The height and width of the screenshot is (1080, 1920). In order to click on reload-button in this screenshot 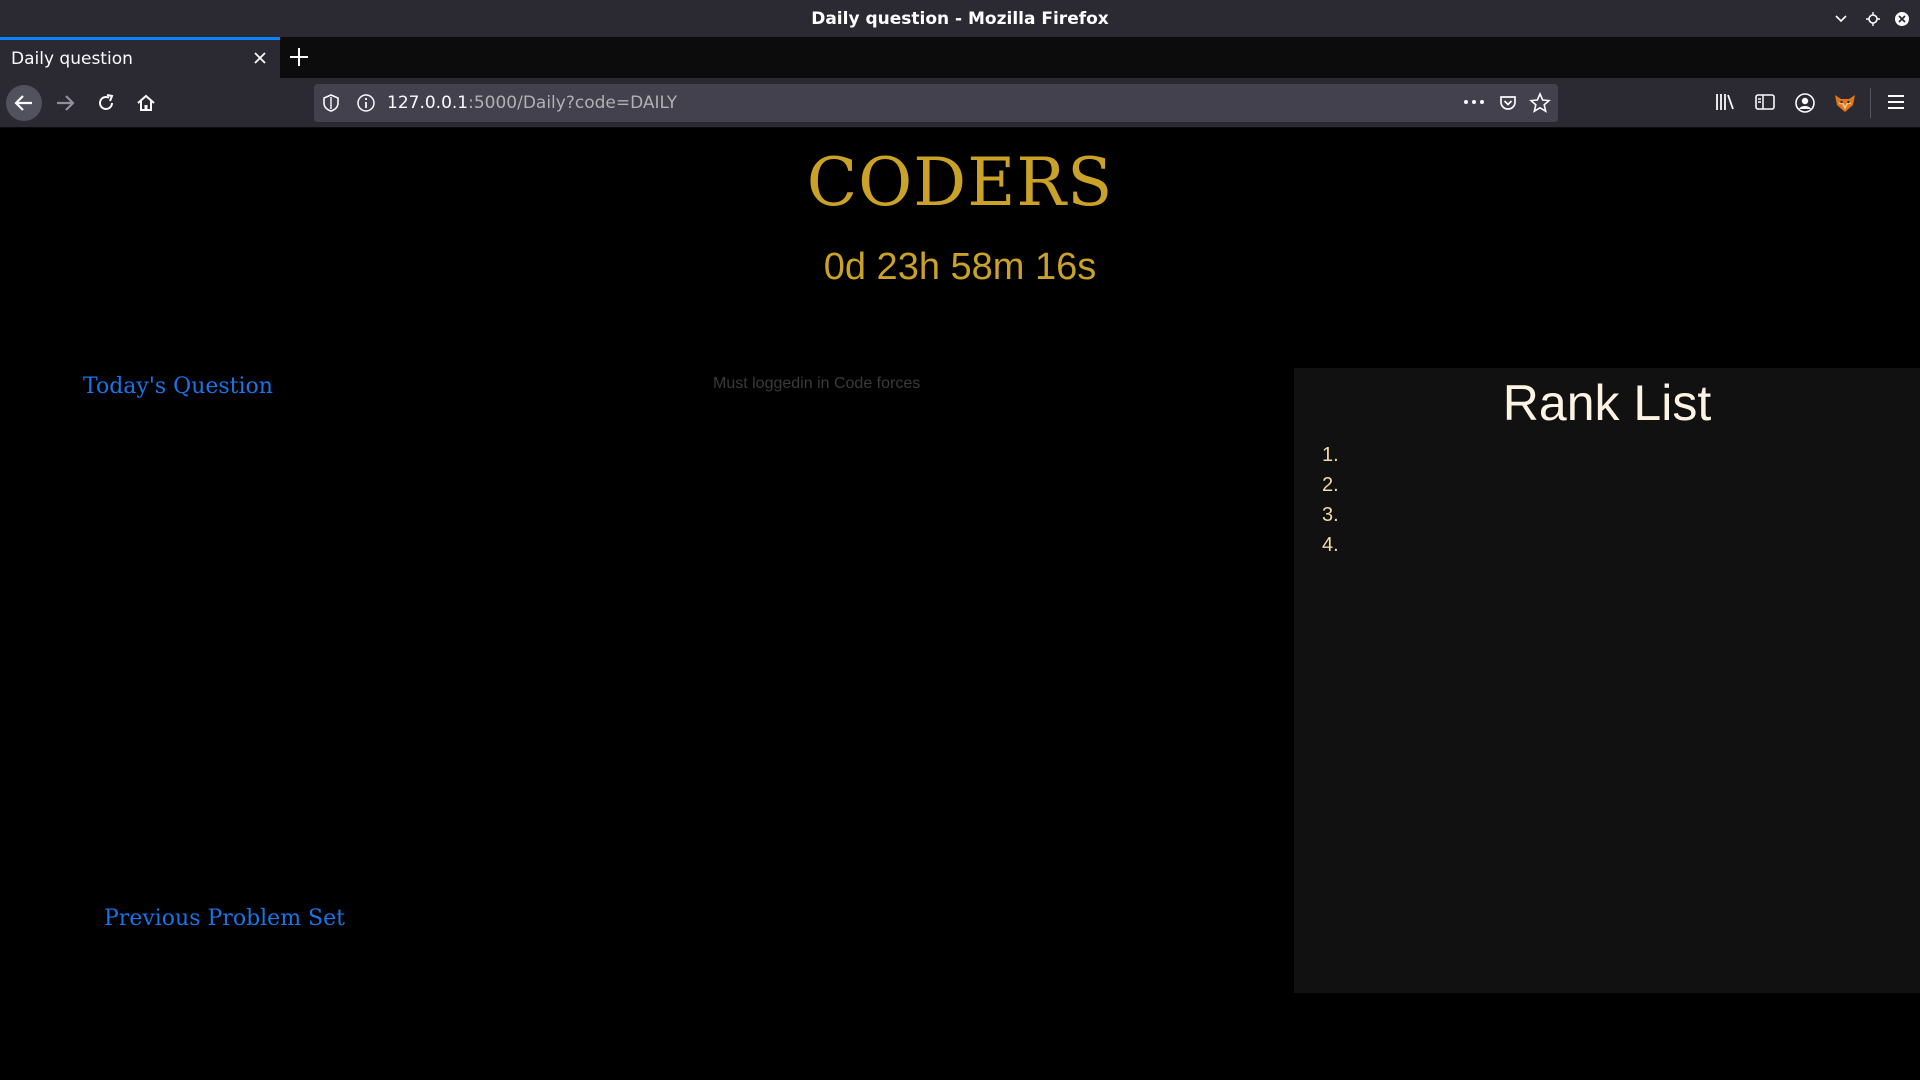, I will do `click(106, 103)`.